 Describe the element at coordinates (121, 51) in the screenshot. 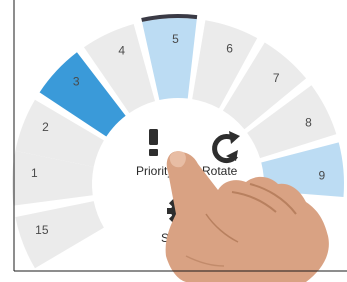

I see `segment-label: 4` at that location.